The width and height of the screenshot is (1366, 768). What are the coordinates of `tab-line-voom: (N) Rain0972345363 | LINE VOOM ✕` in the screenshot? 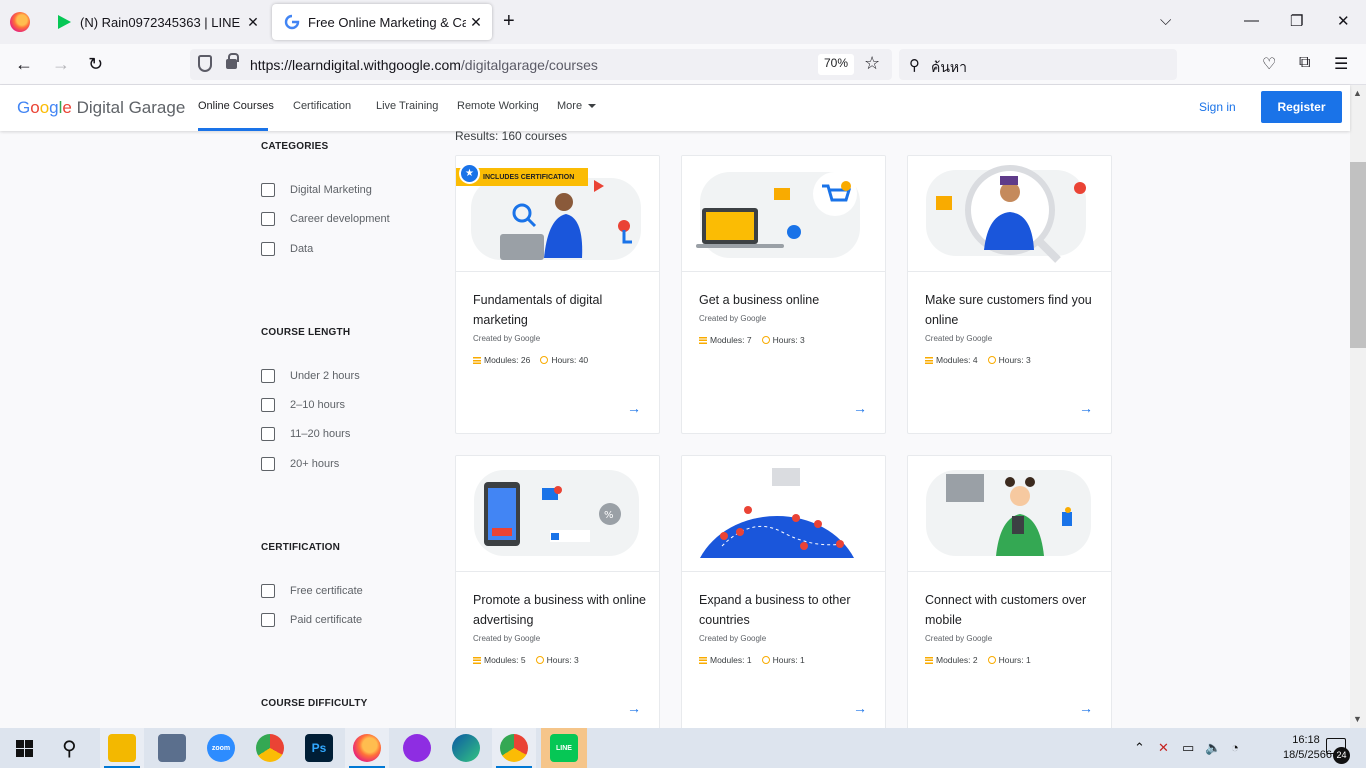 It's located at (156, 22).